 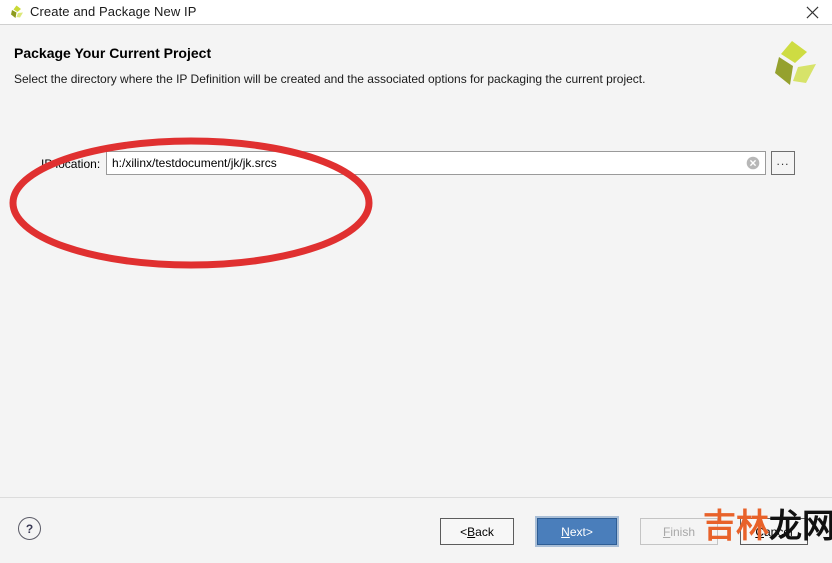 I want to click on cancel-button: Cancel, so click(x=774, y=531).